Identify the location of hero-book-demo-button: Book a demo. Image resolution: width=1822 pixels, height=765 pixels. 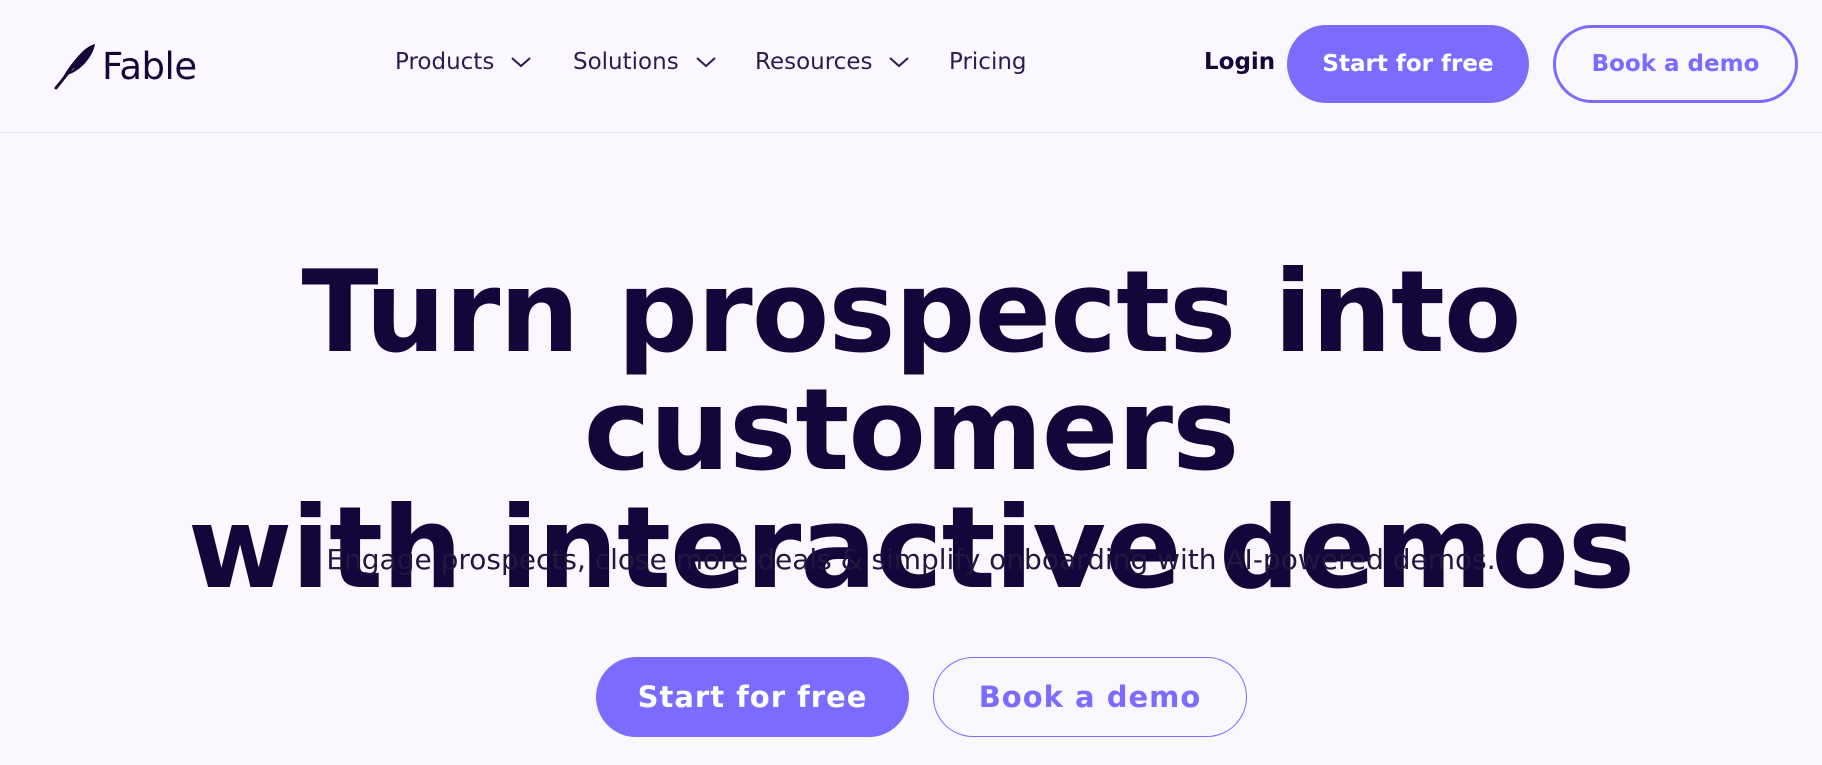
(1090, 697).